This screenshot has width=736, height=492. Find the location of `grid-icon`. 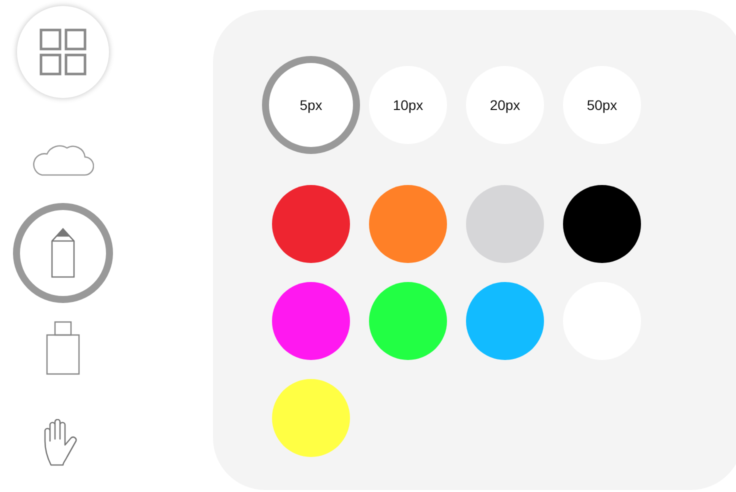

grid-icon is located at coordinates (62, 52).